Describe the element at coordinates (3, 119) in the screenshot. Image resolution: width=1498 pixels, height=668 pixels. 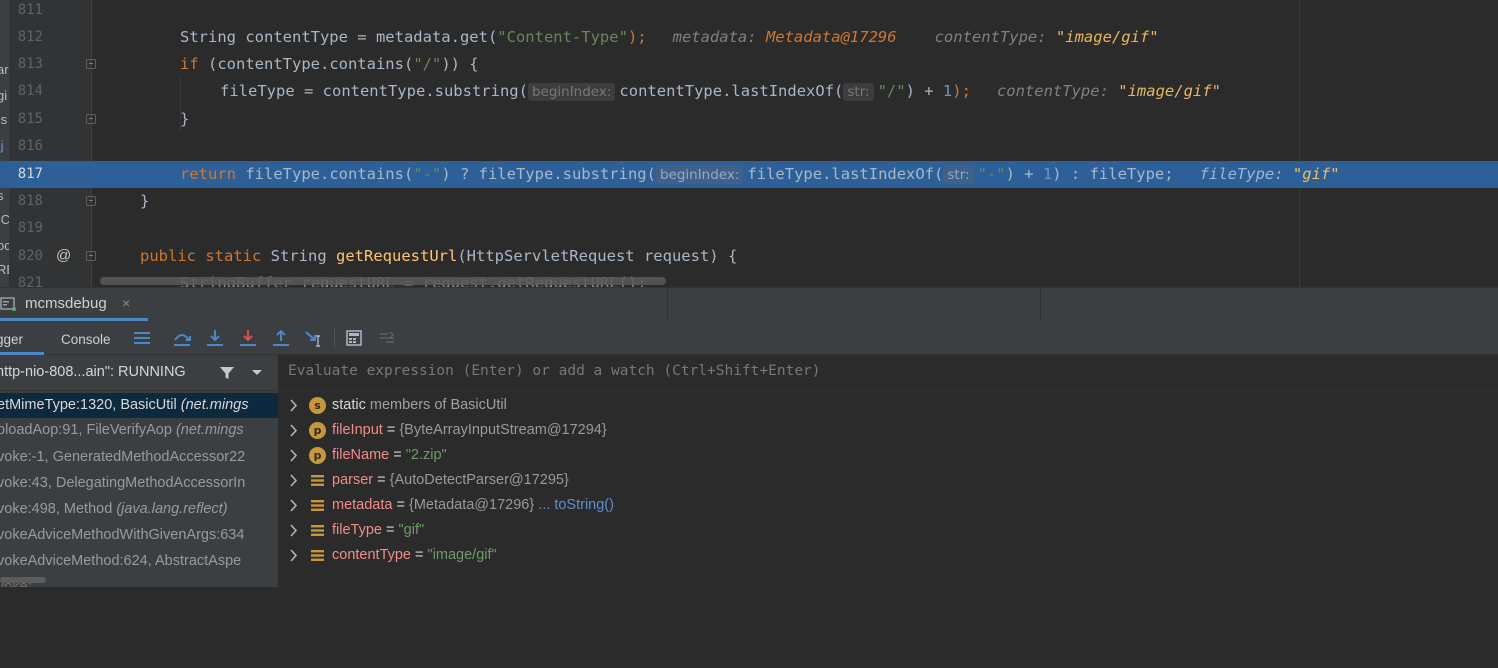
I see `project-tree-fragment: .s` at that location.